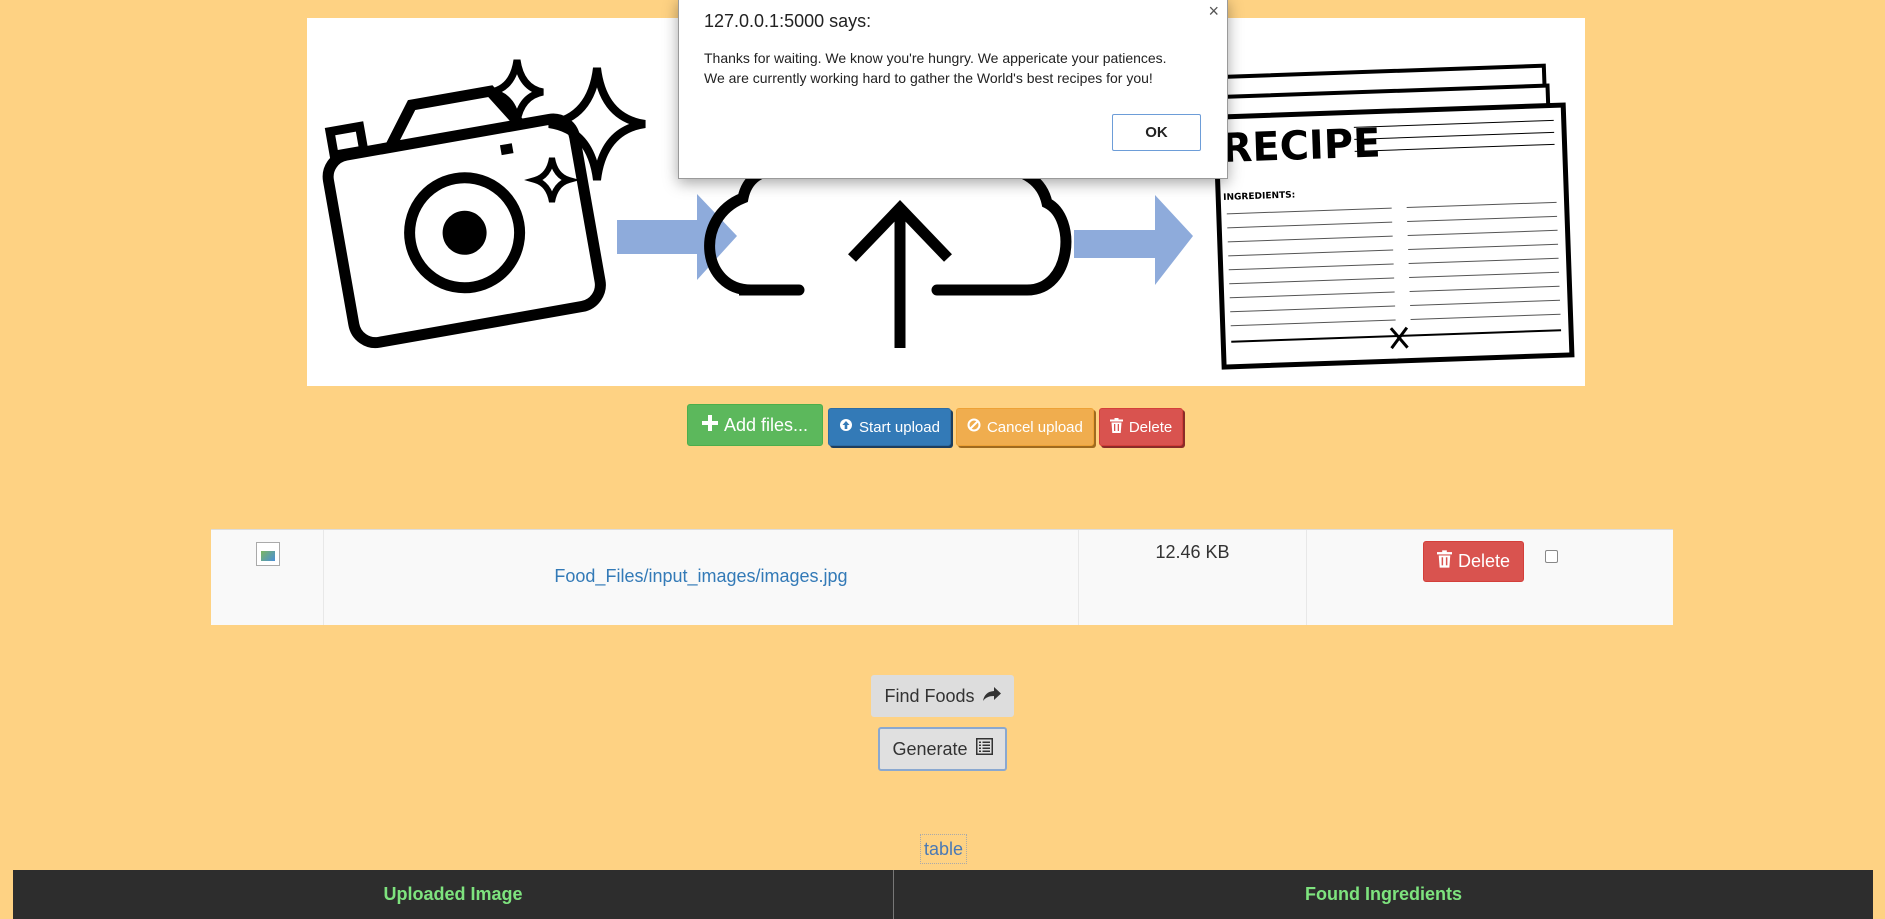  I want to click on filename-cell: Food_Files/input_images/images.jpg, so click(701, 577).